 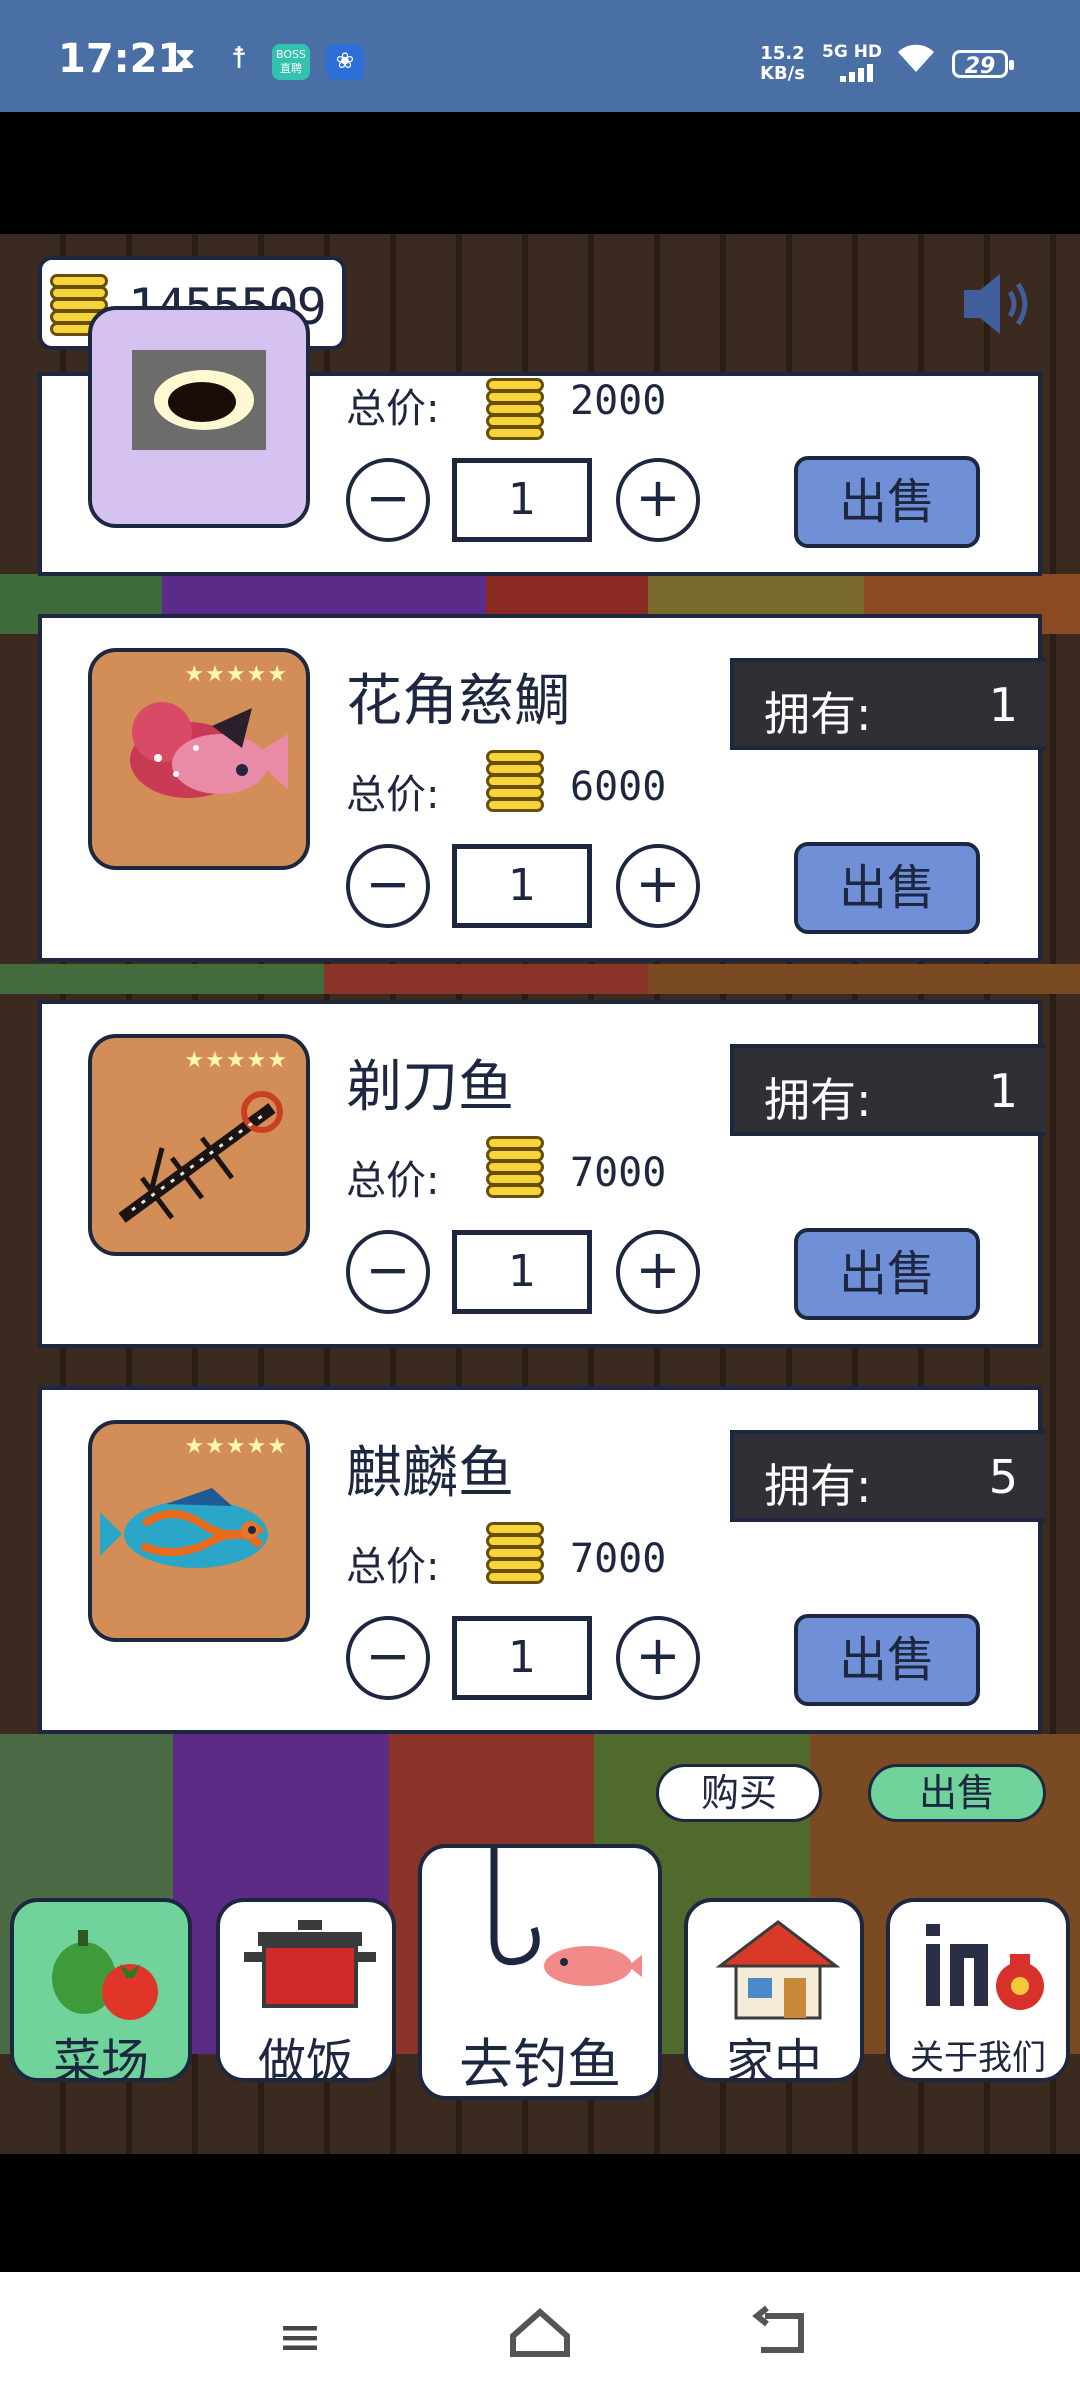 I want to click on accessibility-icon: ☨, so click(x=239, y=58).